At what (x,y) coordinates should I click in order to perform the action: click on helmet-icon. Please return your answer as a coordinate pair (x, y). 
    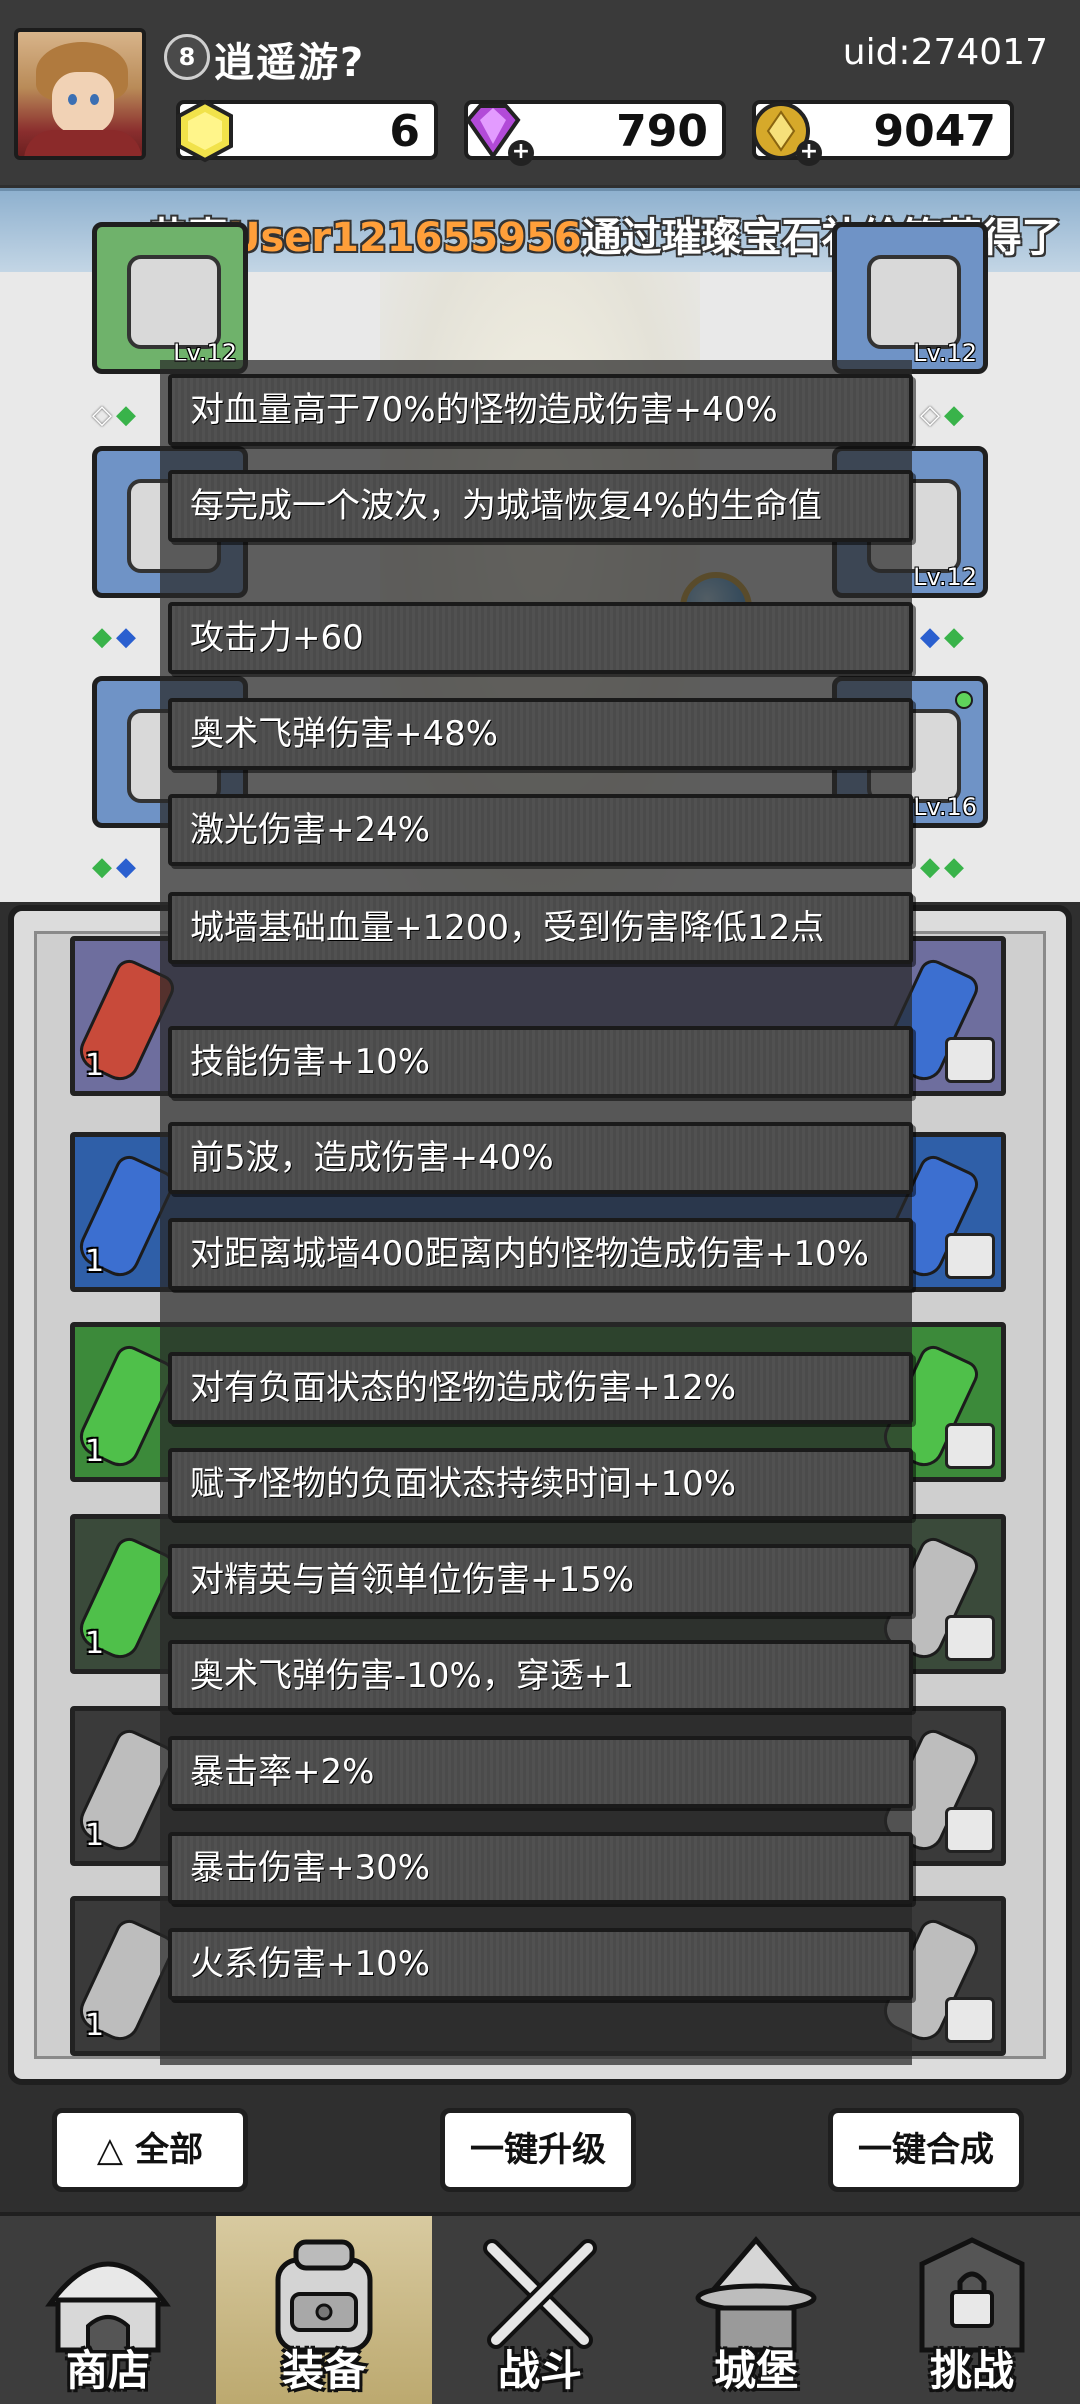
    Looking at the image, I should click on (174, 302).